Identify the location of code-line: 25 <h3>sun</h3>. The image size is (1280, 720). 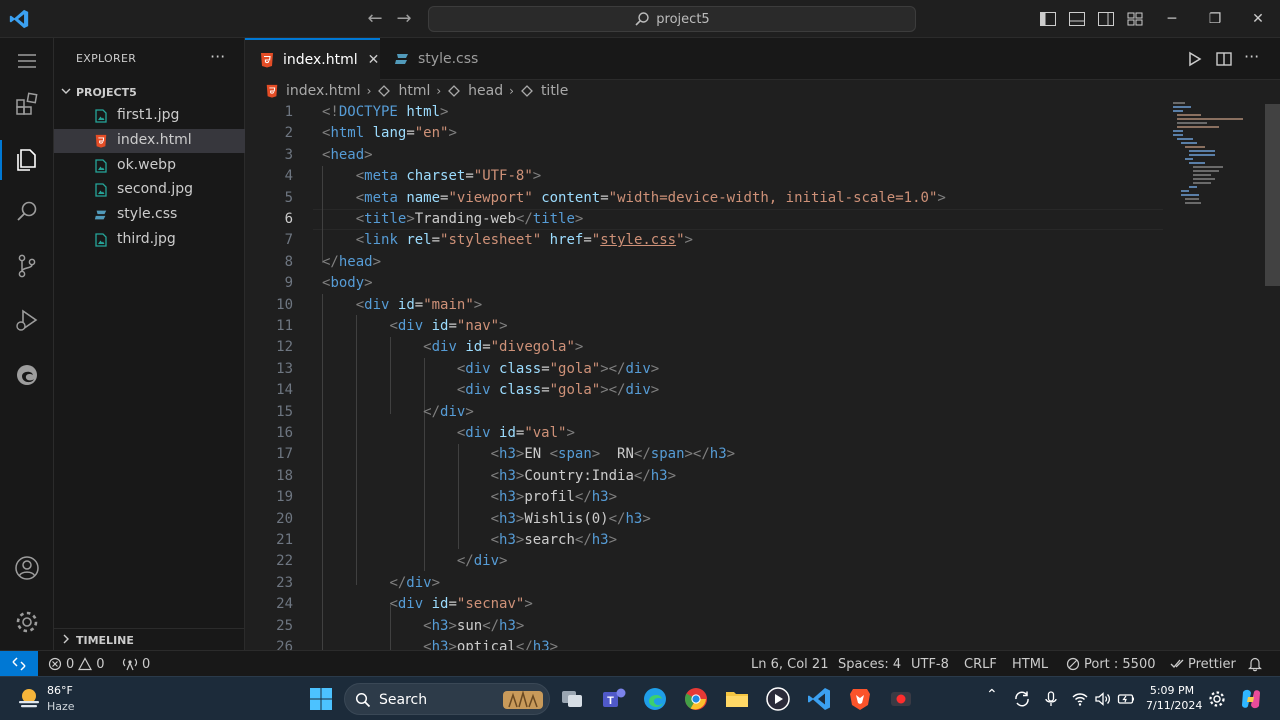
(755, 626).